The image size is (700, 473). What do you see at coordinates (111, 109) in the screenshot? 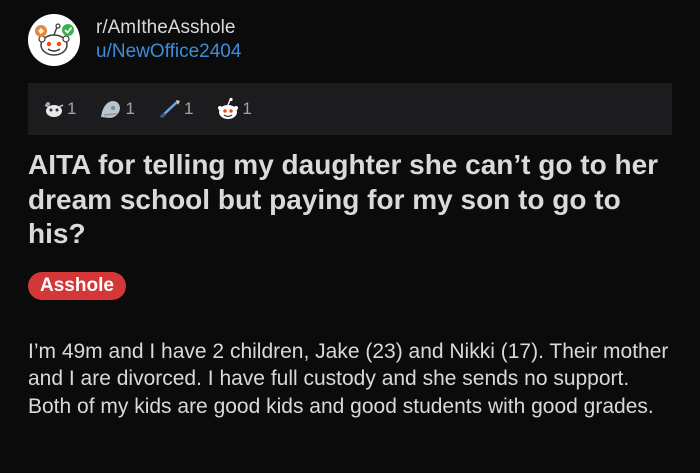
I see `silver-award-icon` at bounding box center [111, 109].